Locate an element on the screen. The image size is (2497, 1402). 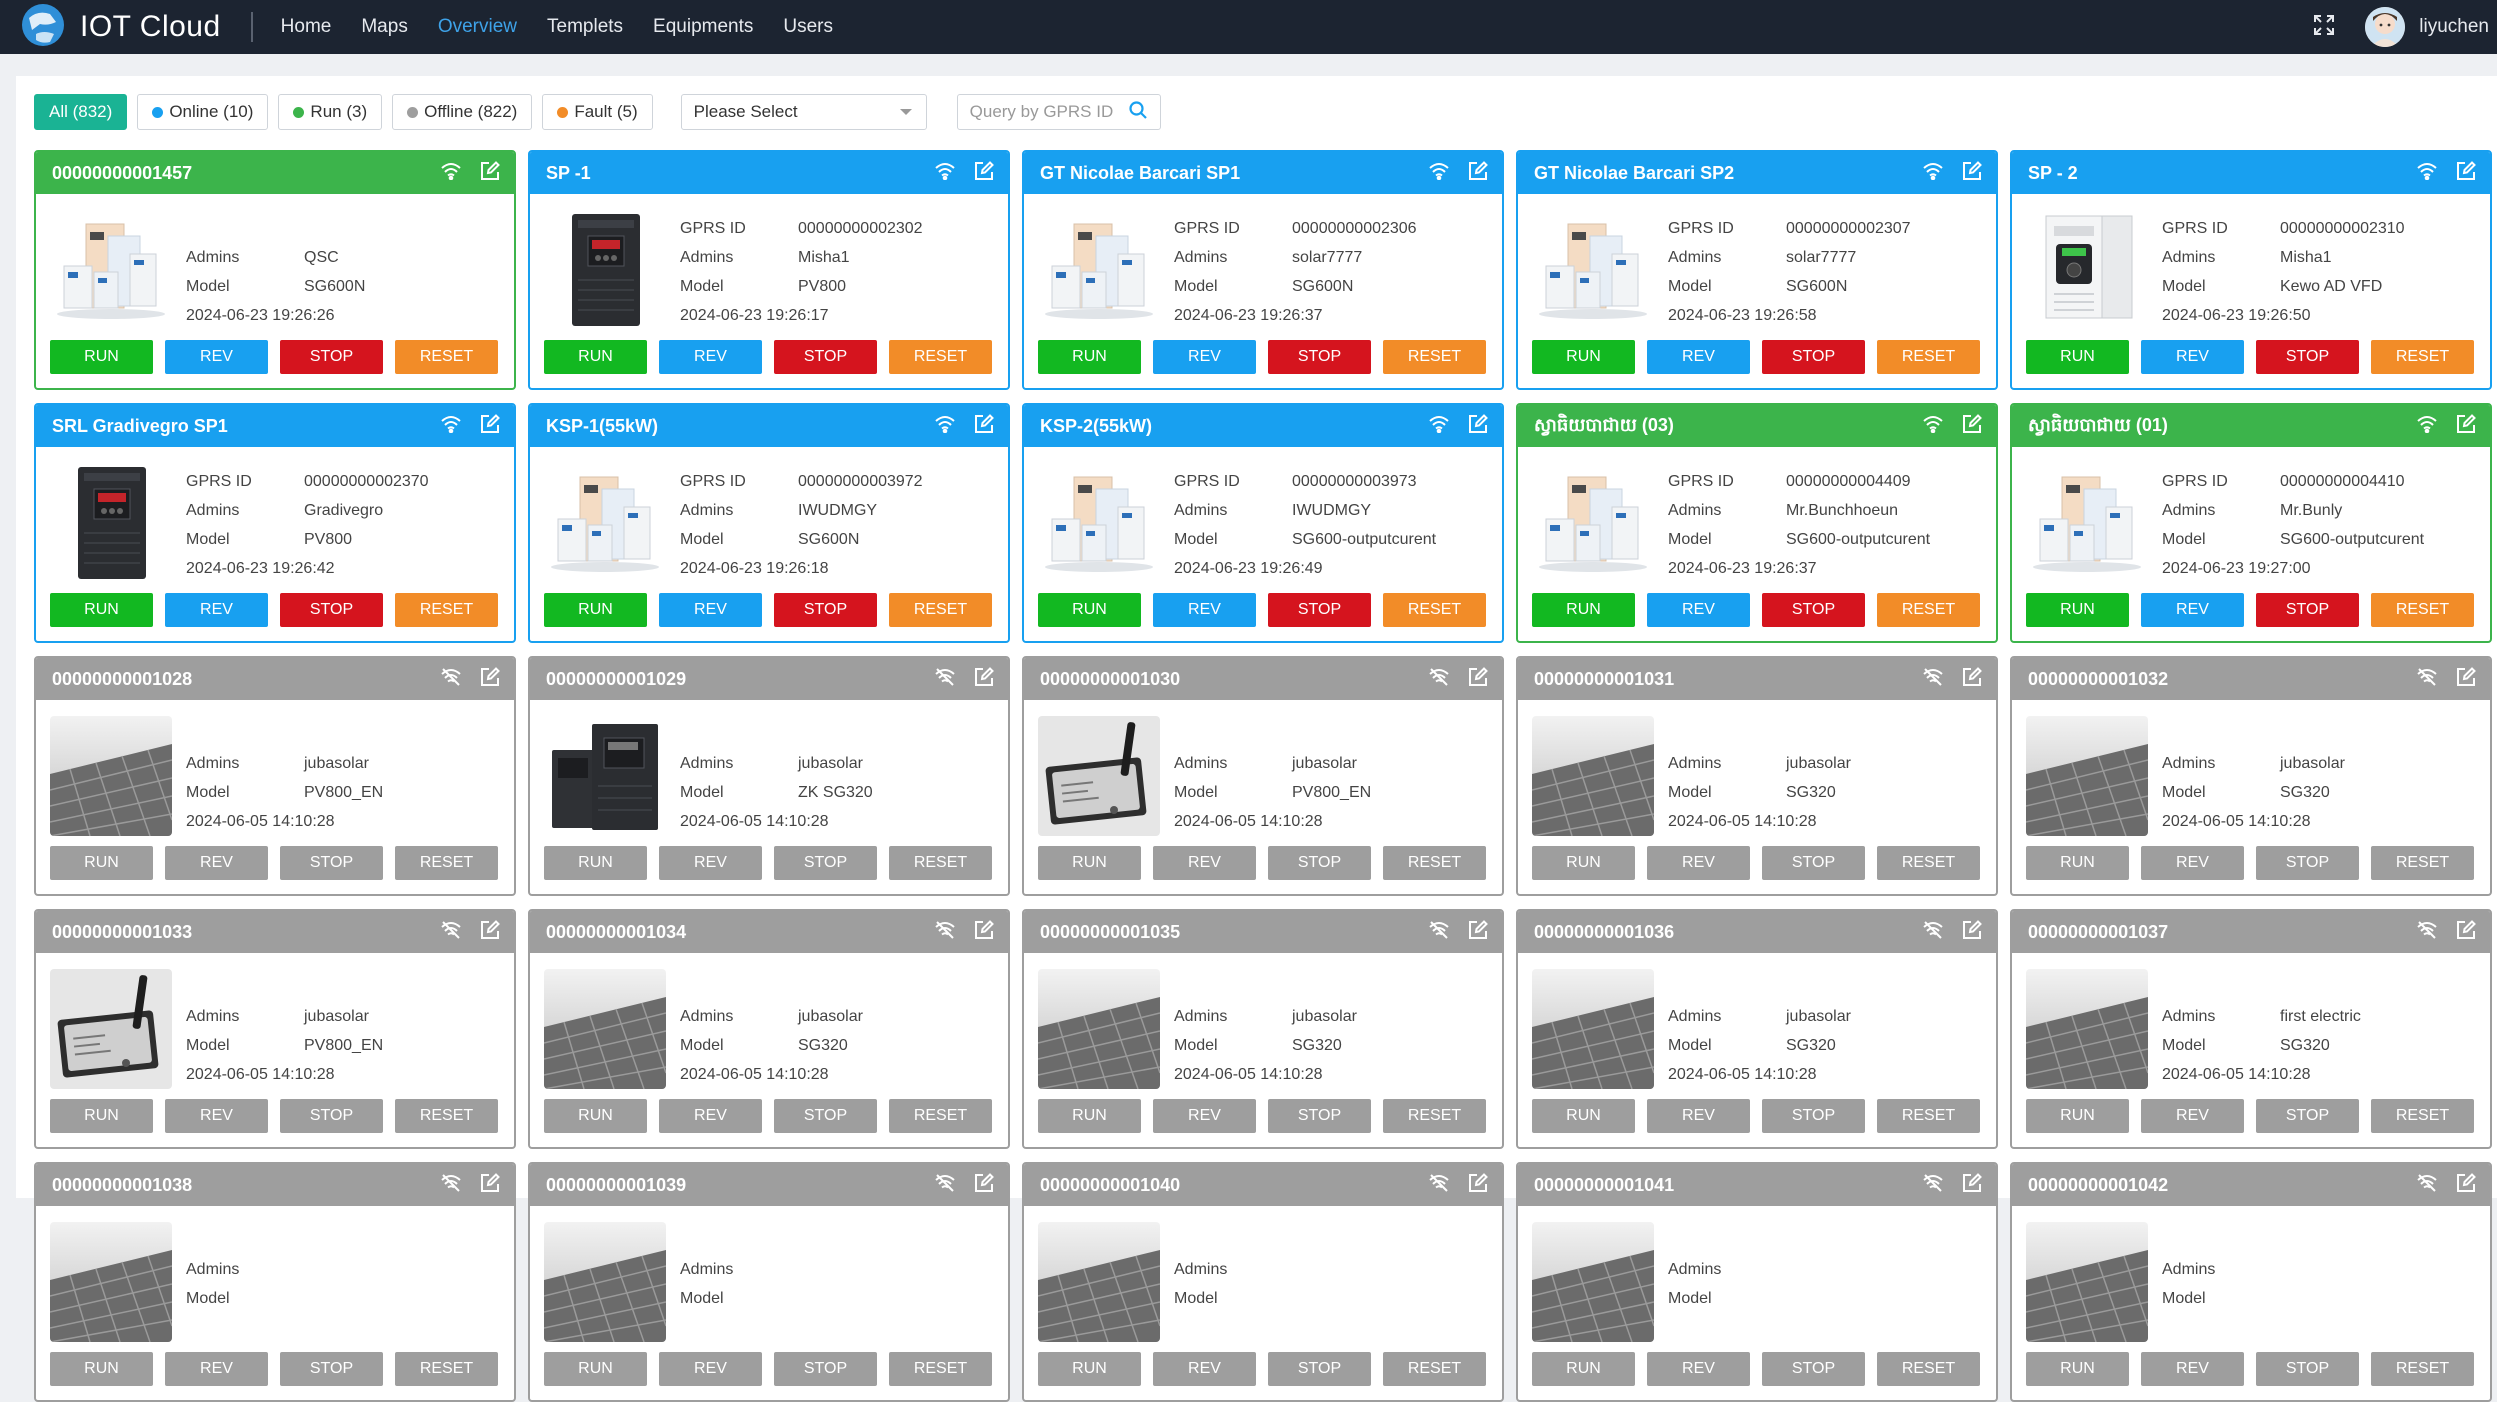
username: liyuchen is located at coordinates (2454, 27).